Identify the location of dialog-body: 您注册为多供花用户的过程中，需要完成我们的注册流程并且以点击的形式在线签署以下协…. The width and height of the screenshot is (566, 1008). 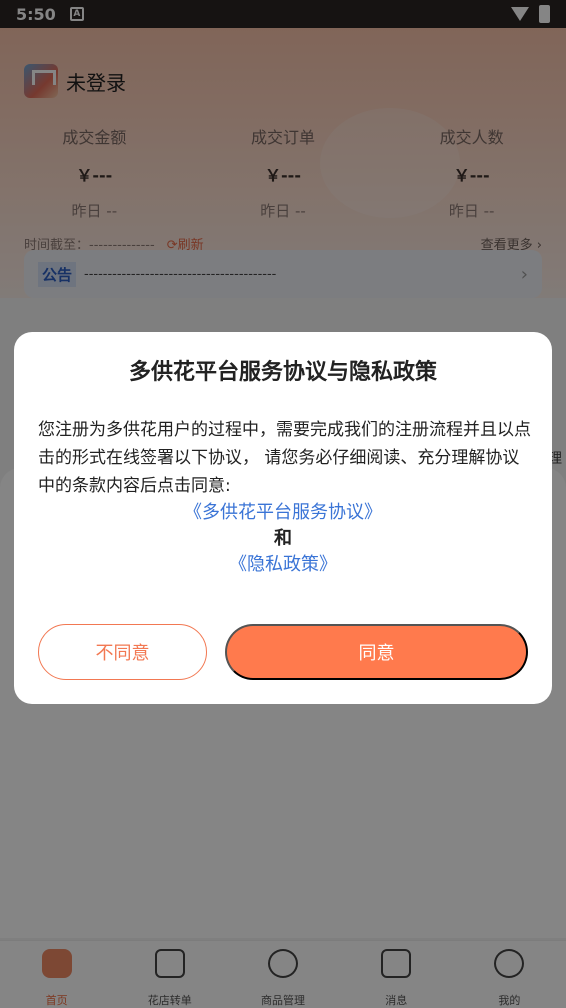
(284, 458).